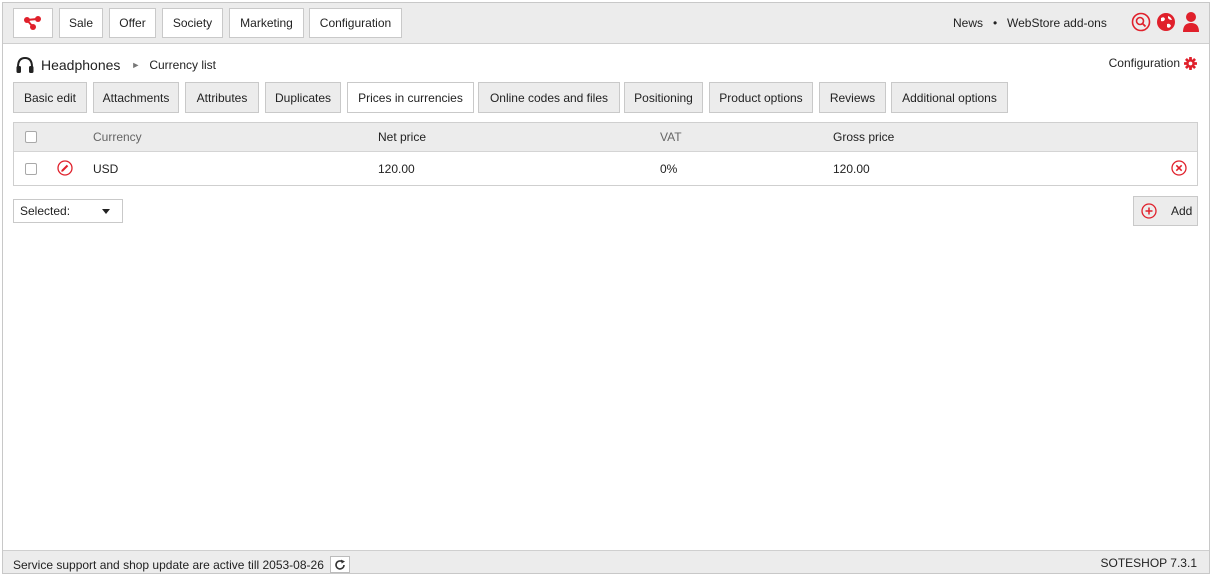 The height and width of the screenshot is (576, 1212). I want to click on search-icon, so click(1141, 22).